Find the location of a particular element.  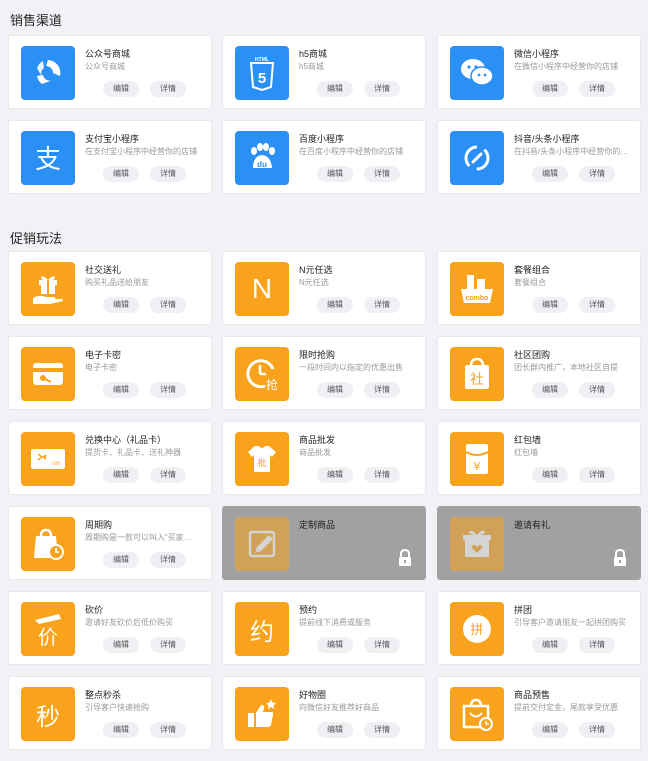

channel-card-baidu-mini: du 百度小程序 在百度小程序中经营你的店铺 编辑 详情 is located at coordinates (324, 157).